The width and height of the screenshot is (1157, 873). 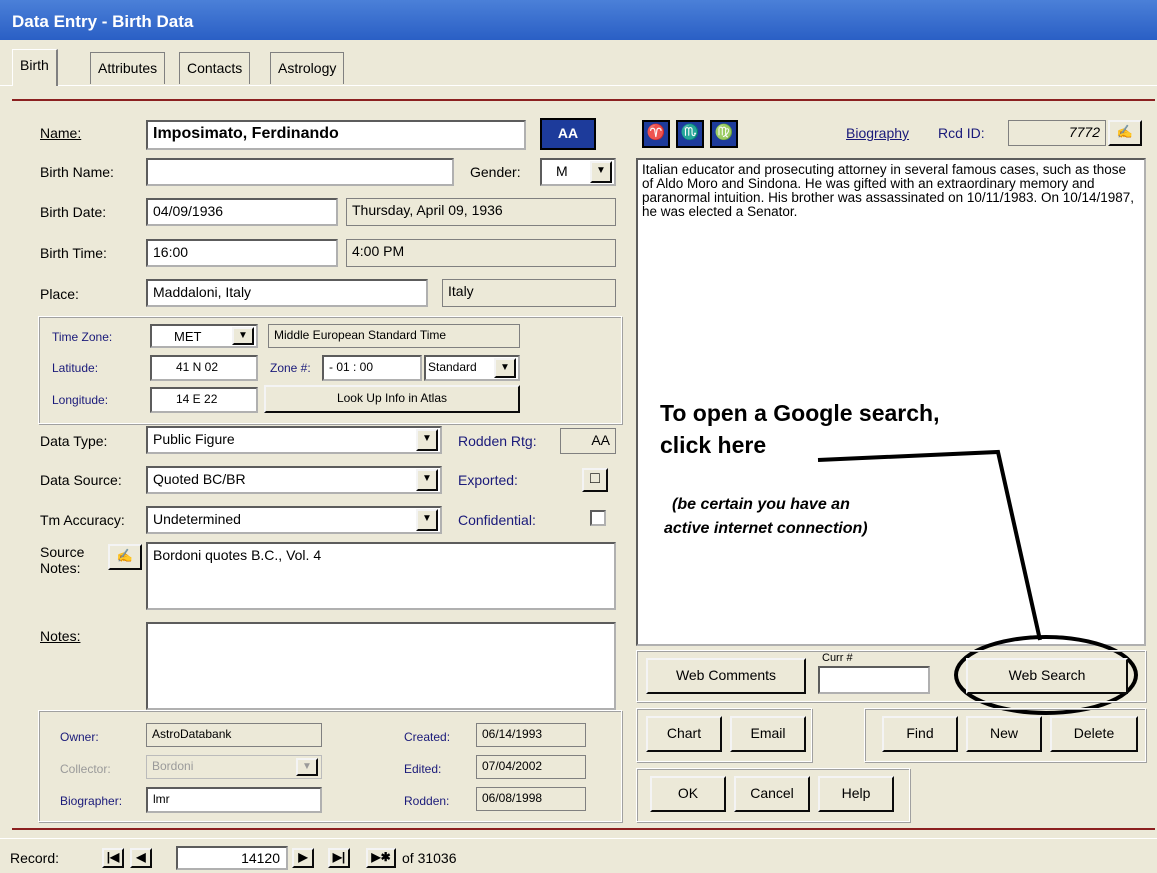 What do you see at coordinates (595, 480) in the screenshot?
I see `exported-checkbox: □` at bounding box center [595, 480].